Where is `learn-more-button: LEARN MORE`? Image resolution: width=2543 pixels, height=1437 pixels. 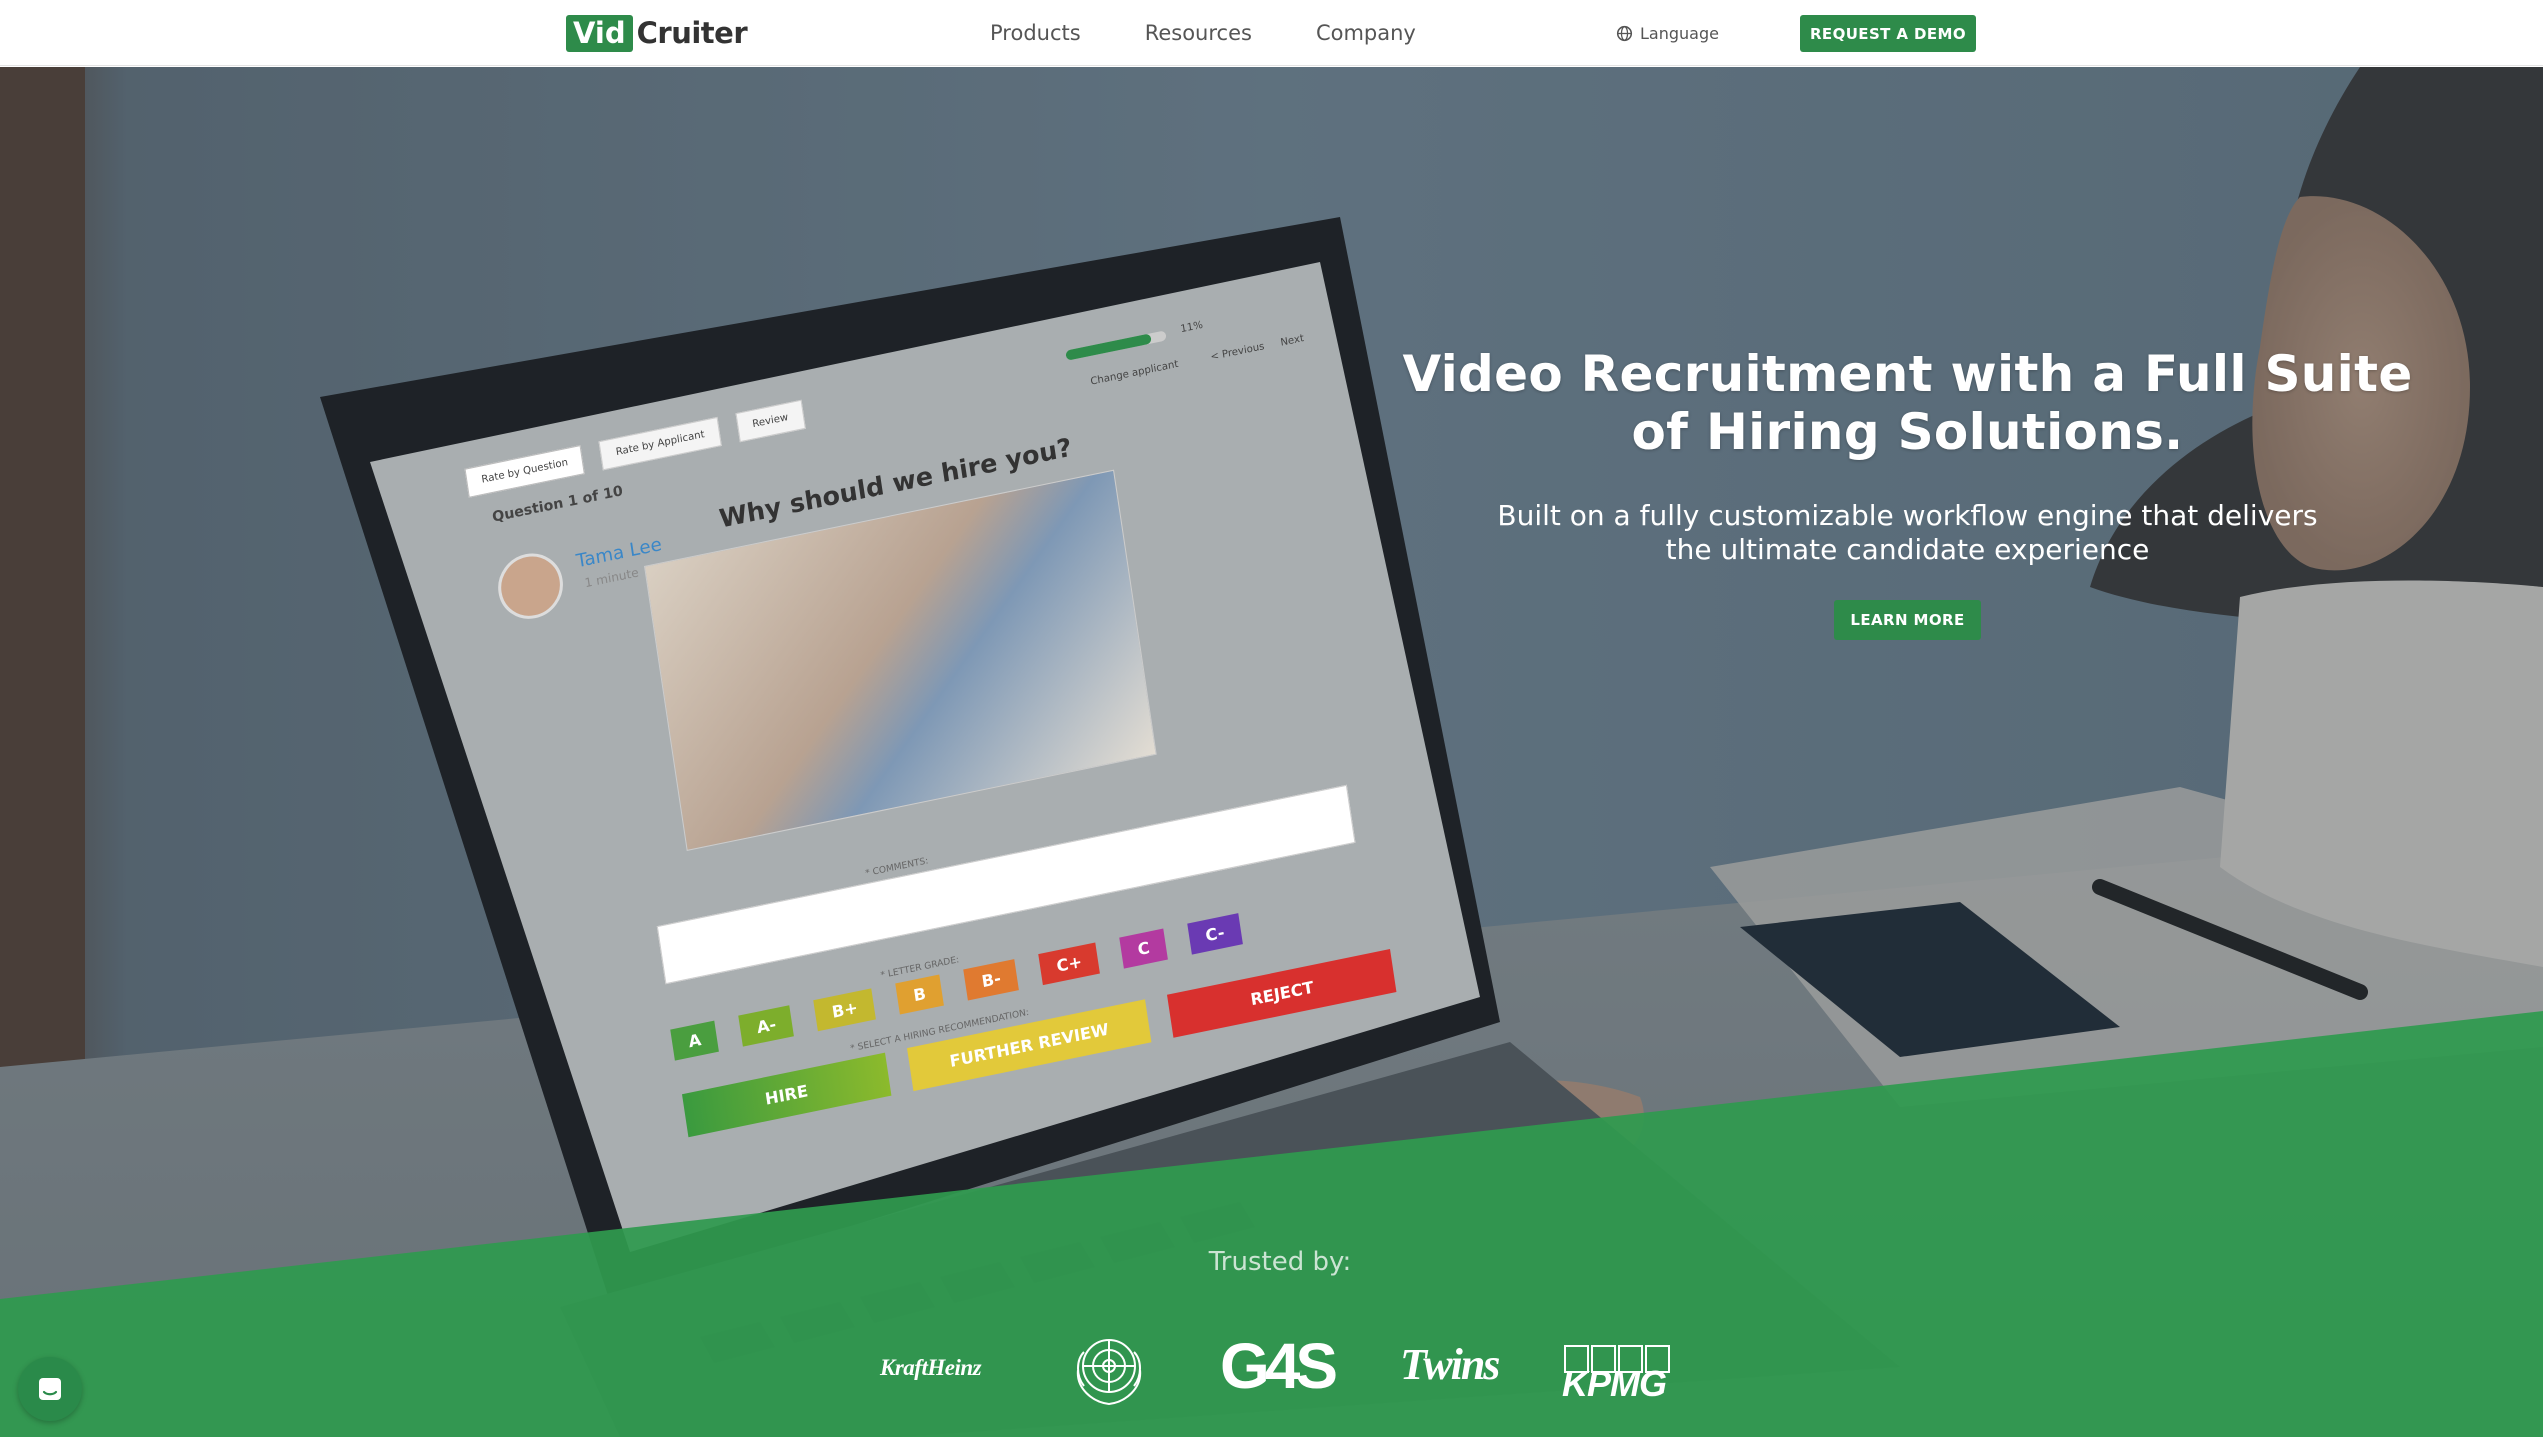 learn-more-button: LEARN MORE is located at coordinates (1907, 620).